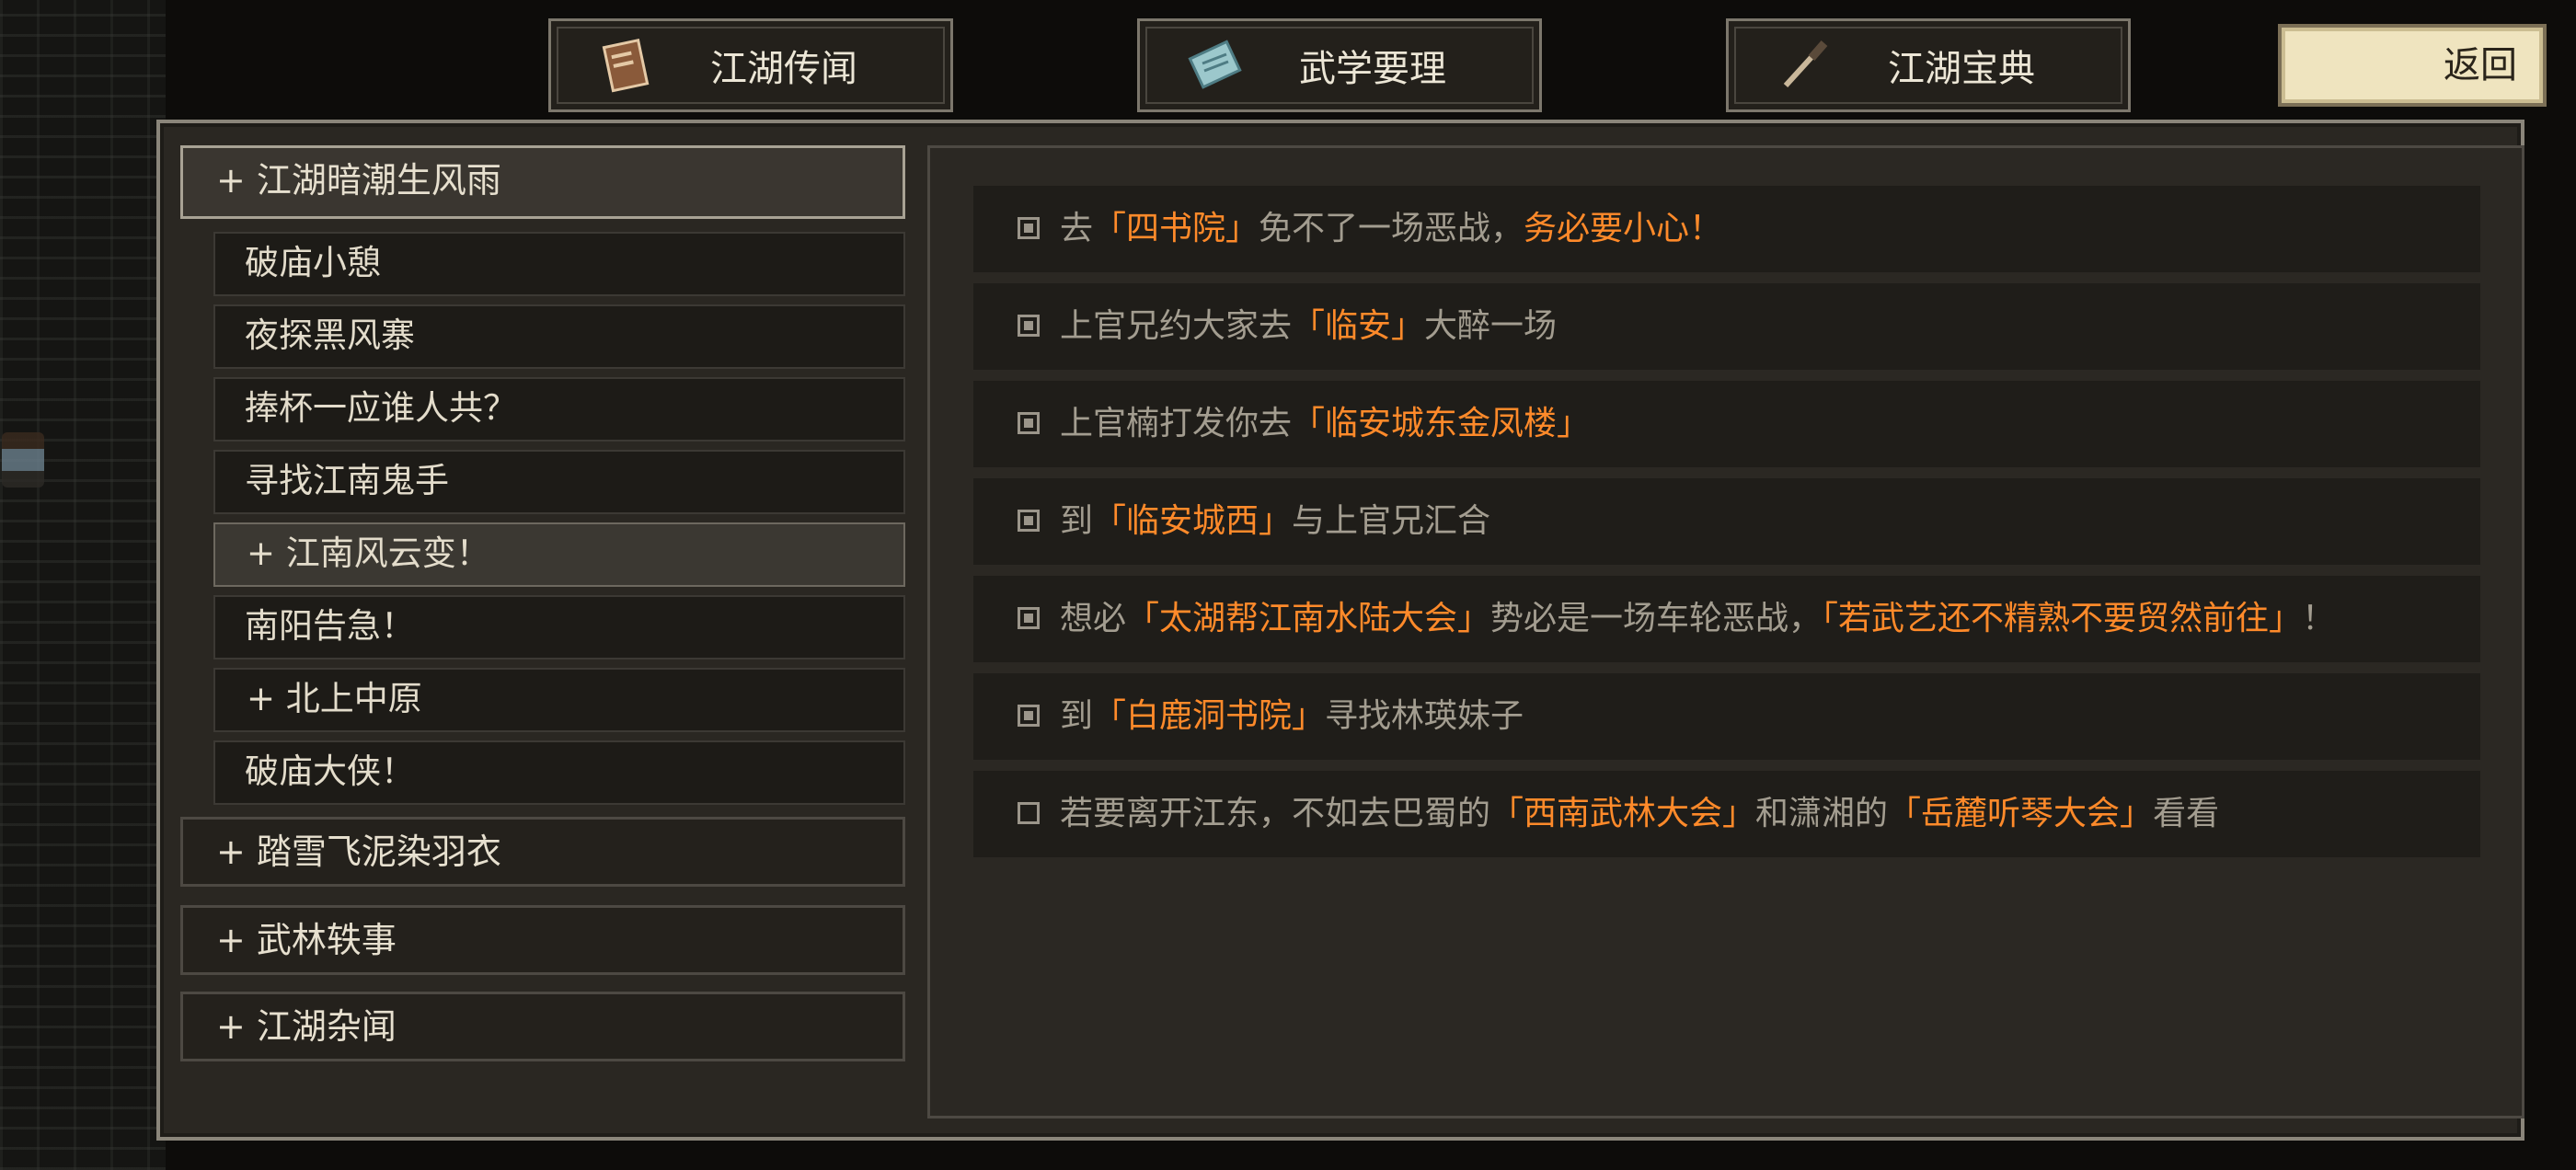  Describe the element at coordinates (1077, 228) in the screenshot. I see `objective-text: 去` at that location.